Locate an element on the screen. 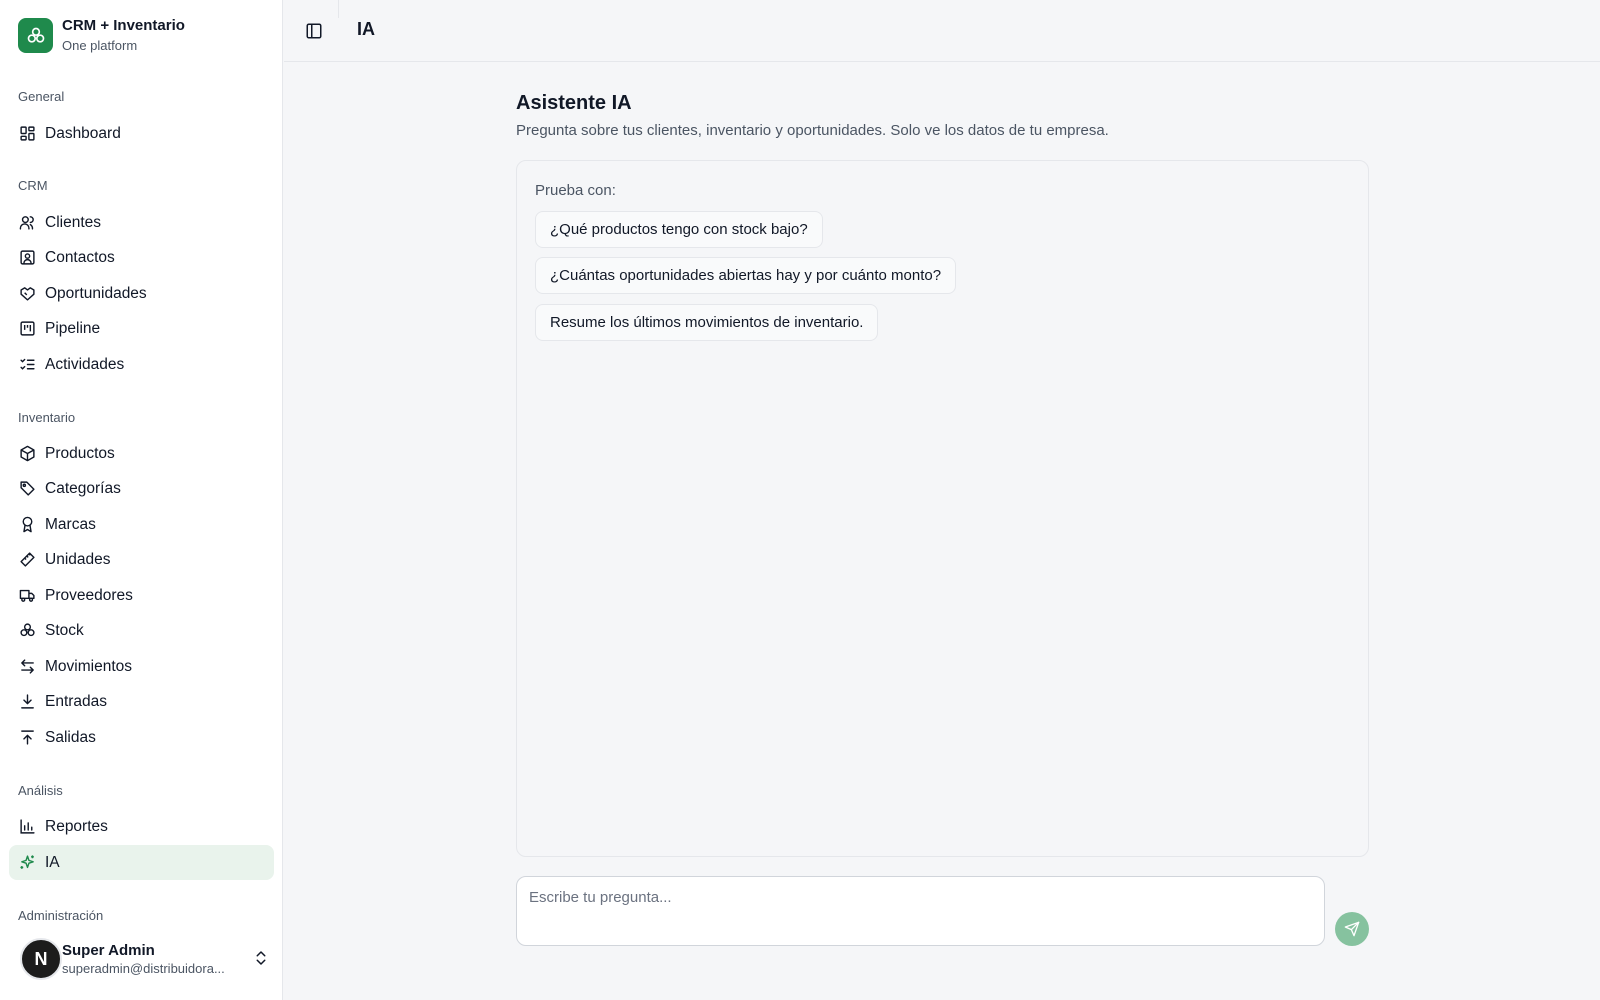  section-label-crm: CRM is located at coordinates (33, 185).